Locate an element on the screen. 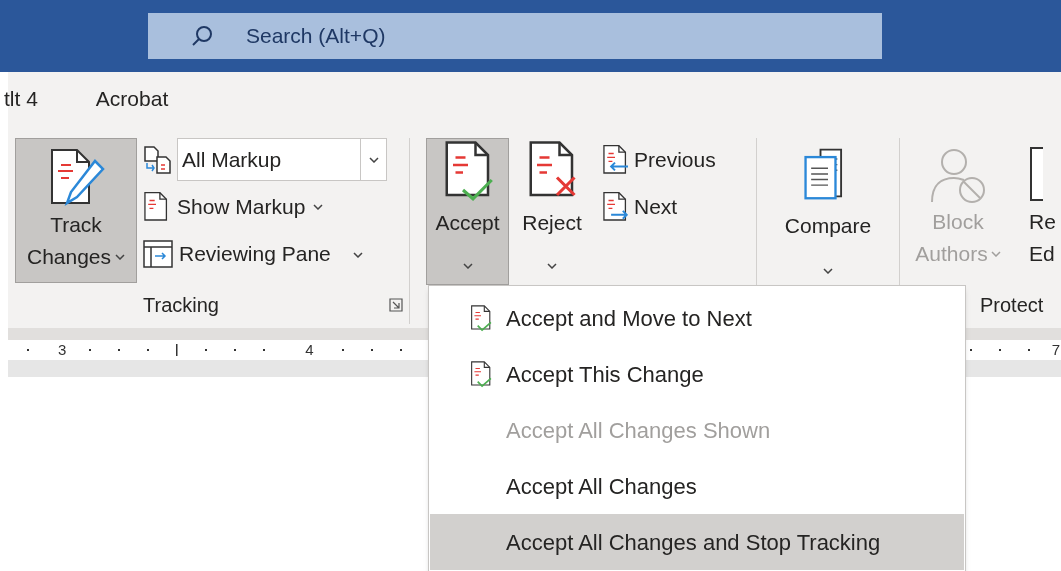  pane-icon is located at coordinates (158, 253).